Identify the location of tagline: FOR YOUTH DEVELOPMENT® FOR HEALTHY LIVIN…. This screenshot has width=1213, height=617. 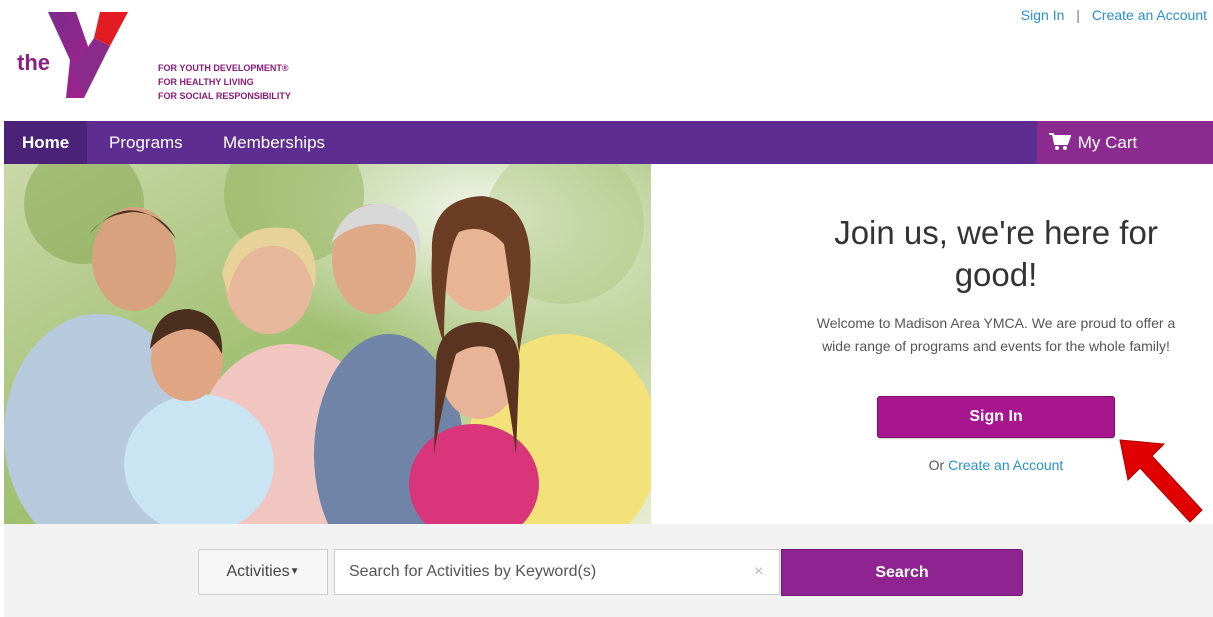
(224, 82).